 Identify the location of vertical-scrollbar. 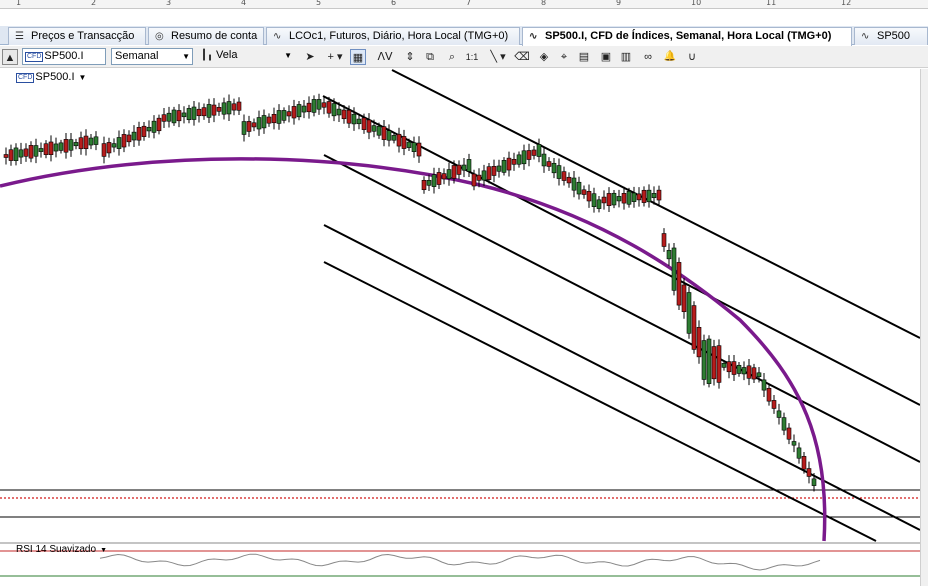
(924, 327).